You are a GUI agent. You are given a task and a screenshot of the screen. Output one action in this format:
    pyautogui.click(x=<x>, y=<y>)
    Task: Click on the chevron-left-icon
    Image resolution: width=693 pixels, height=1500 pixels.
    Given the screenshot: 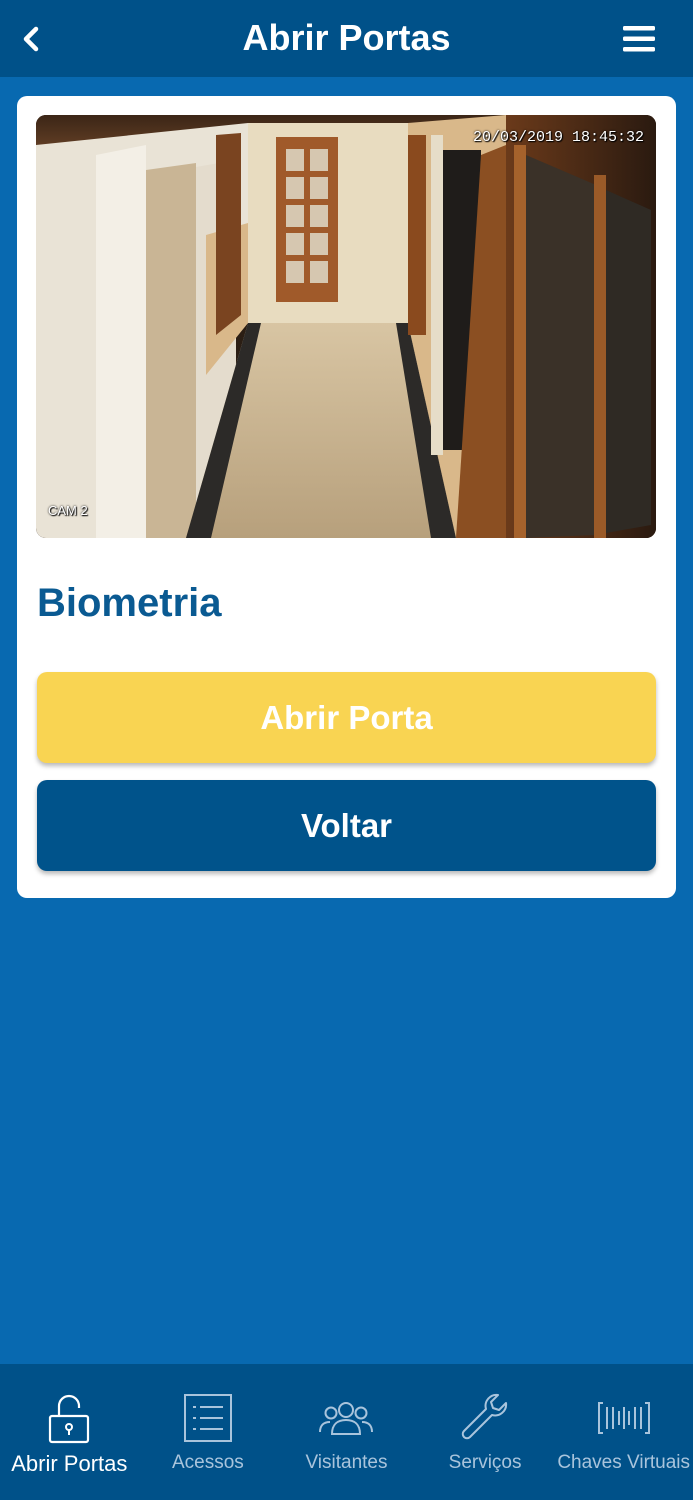 What is the action you would take?
    pyautogui.click(x=31, y=39)
    